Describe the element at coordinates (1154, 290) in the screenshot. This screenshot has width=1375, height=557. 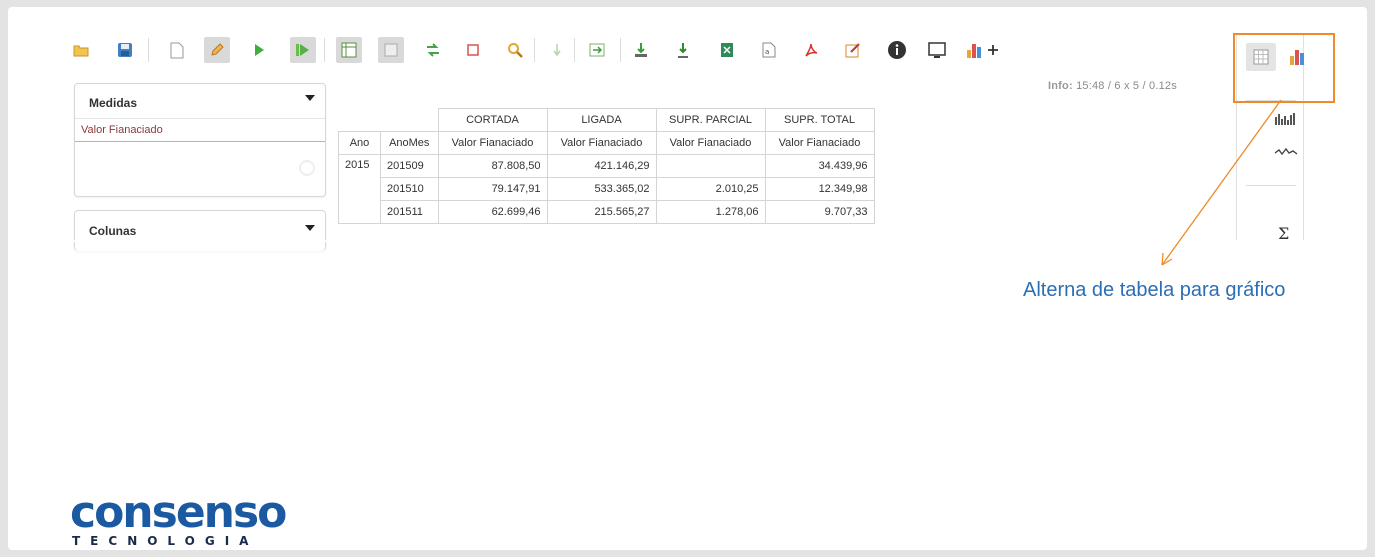
I see `annotation-text: Alterna de tabela para gráfico` at that location.